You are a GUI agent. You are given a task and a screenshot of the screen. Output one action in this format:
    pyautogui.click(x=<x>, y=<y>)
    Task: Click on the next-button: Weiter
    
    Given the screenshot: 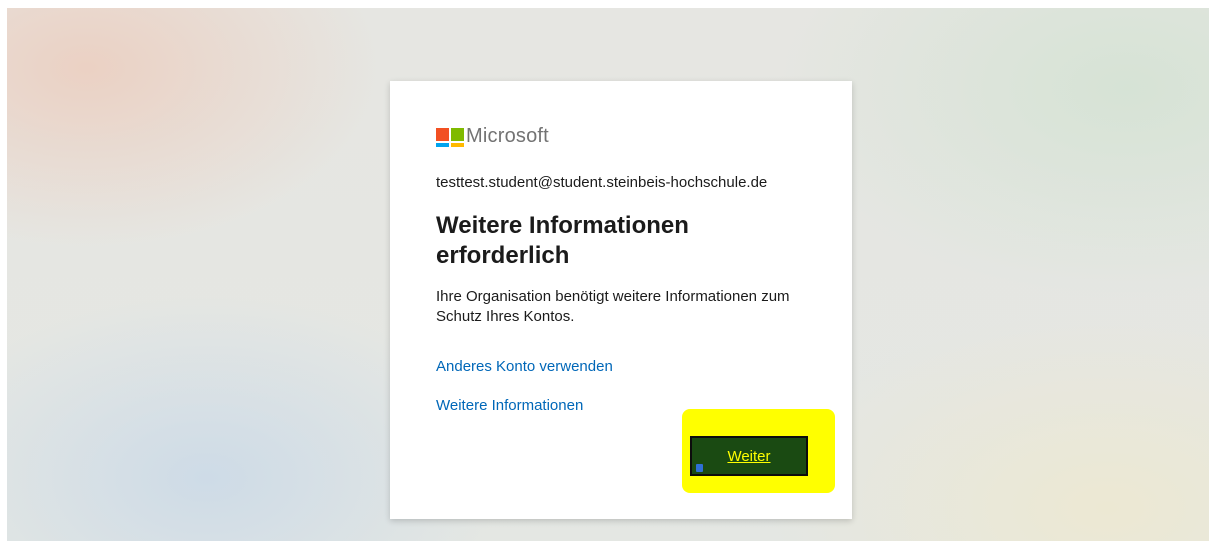 What is the action you would take?
    pyautogui.click(x=749, y=456)
    